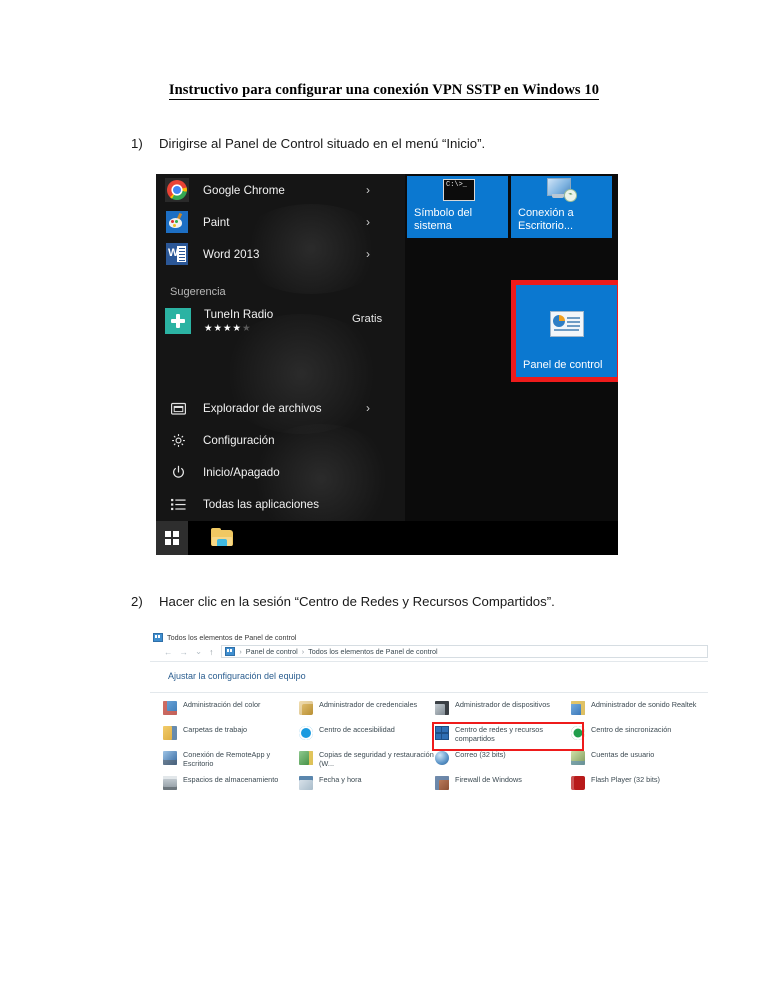 The width and height of the screenshot is (768, 994). Describe the element at coordinates (508, 736) in the screenshot. I see `control-panel-item-centro-de-redes-y-recursos-compartidos: Centro de redes y recursos compartidos` at that location.